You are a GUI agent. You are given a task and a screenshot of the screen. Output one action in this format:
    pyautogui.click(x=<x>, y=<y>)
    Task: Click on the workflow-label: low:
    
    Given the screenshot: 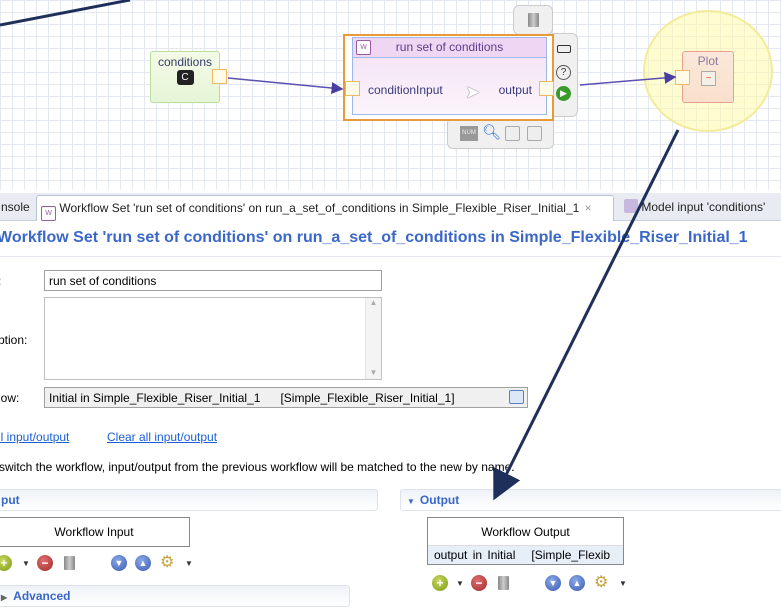 What is the action you would take?
    pyautogui.click(x=10, y=398)
    